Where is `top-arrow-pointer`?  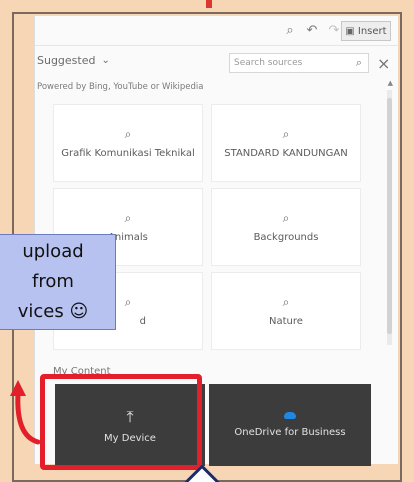 top-arrow-pointer is located at coordinates (209, 4).